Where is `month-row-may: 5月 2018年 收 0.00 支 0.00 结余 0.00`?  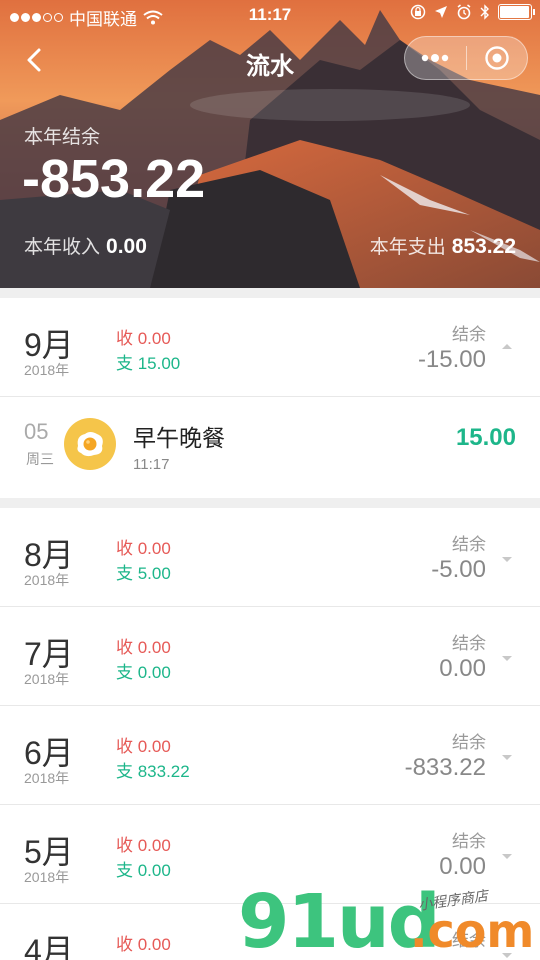 month-row-may: 5月 2018年 收 0.00 支 0.00 结余 0.00 is located at coordinates (270, 854).